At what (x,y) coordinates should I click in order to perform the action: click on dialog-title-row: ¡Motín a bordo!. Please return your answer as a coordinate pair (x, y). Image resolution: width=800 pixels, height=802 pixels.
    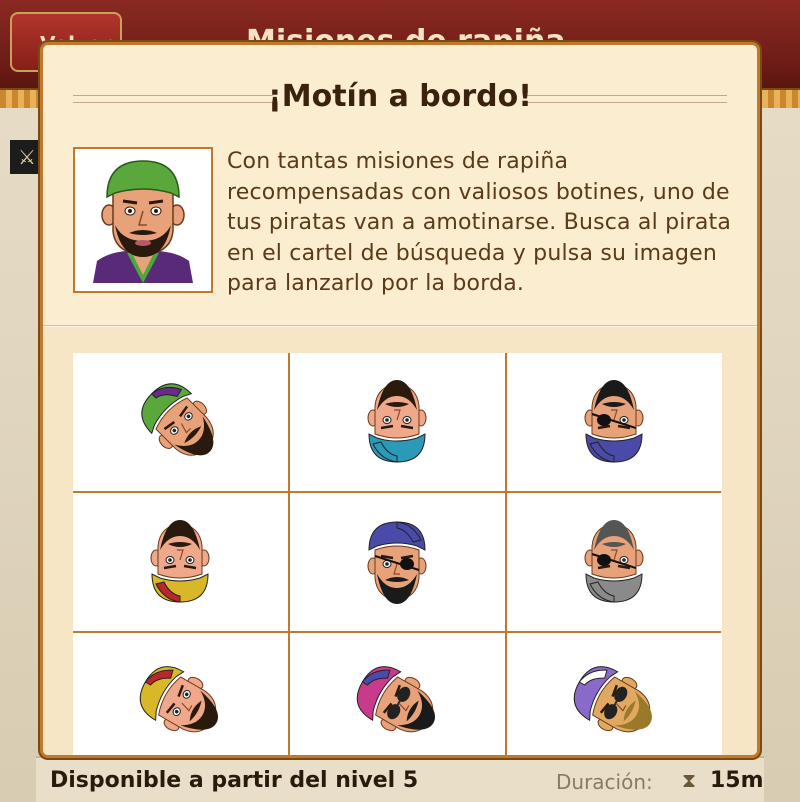
    Looking at the image, I should click on (400, 97).